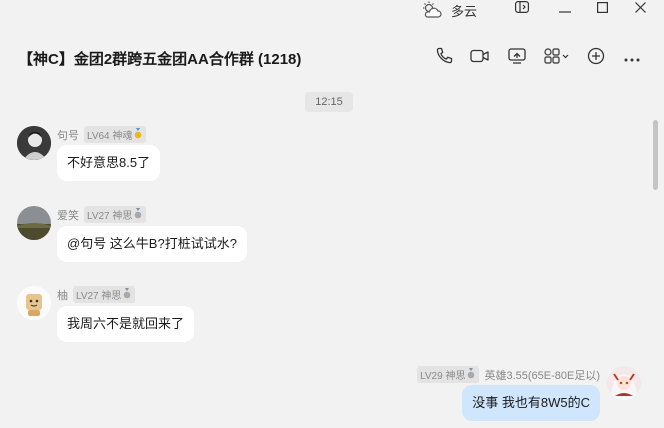  What do you see at coordinates (655, 155) in the screenshot?
I see `chat-scrollbar` at bounding box center [655, 155].